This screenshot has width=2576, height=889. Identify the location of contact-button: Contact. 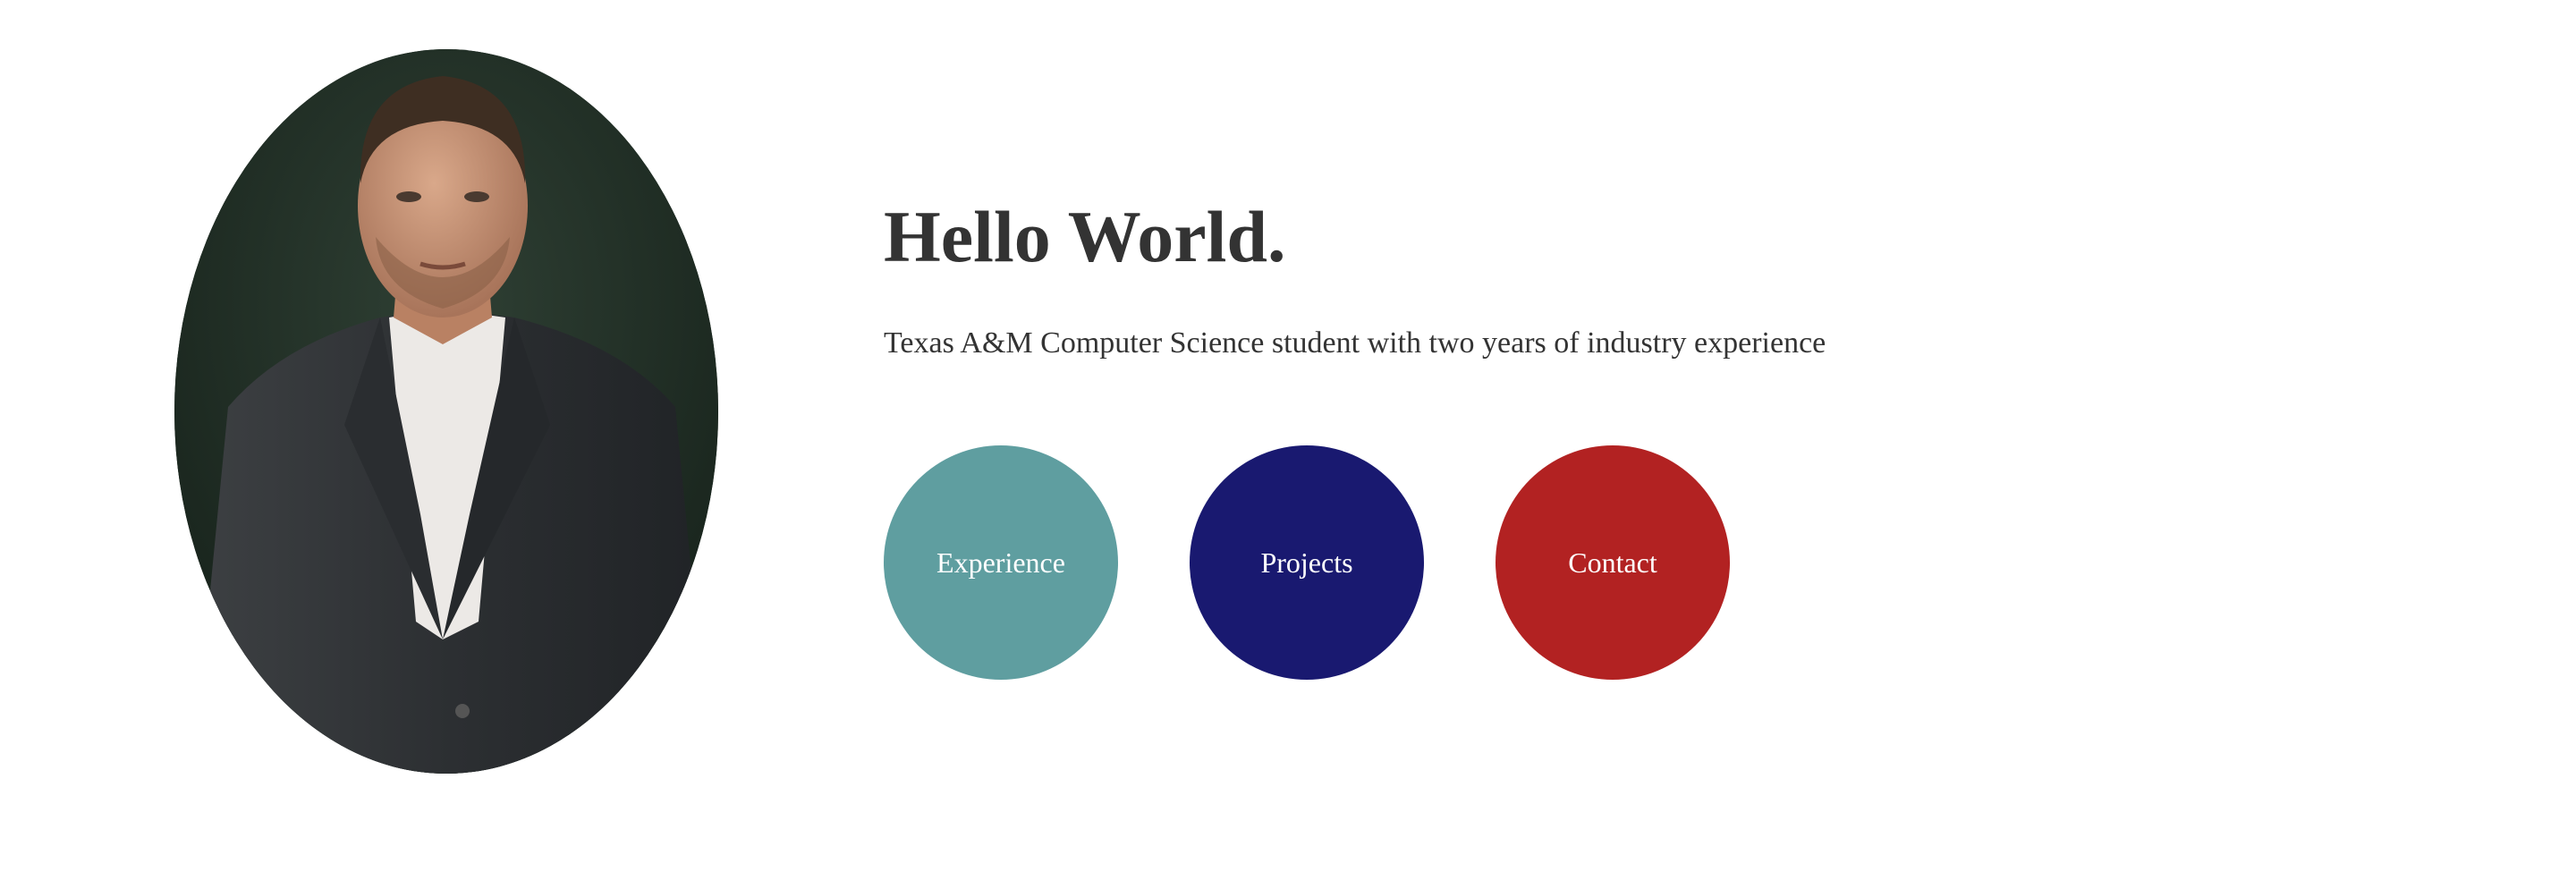
(1613, 562).